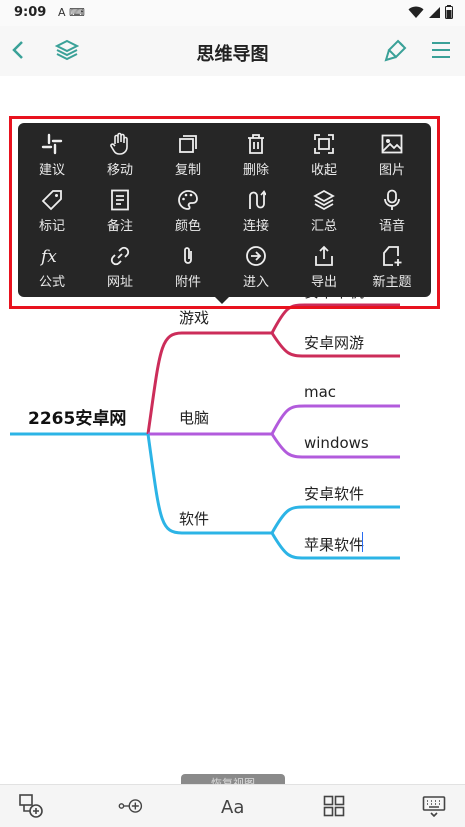 This screenshot has width=465, height=827. I want to click on keyboard-icon, so click(434, 806).